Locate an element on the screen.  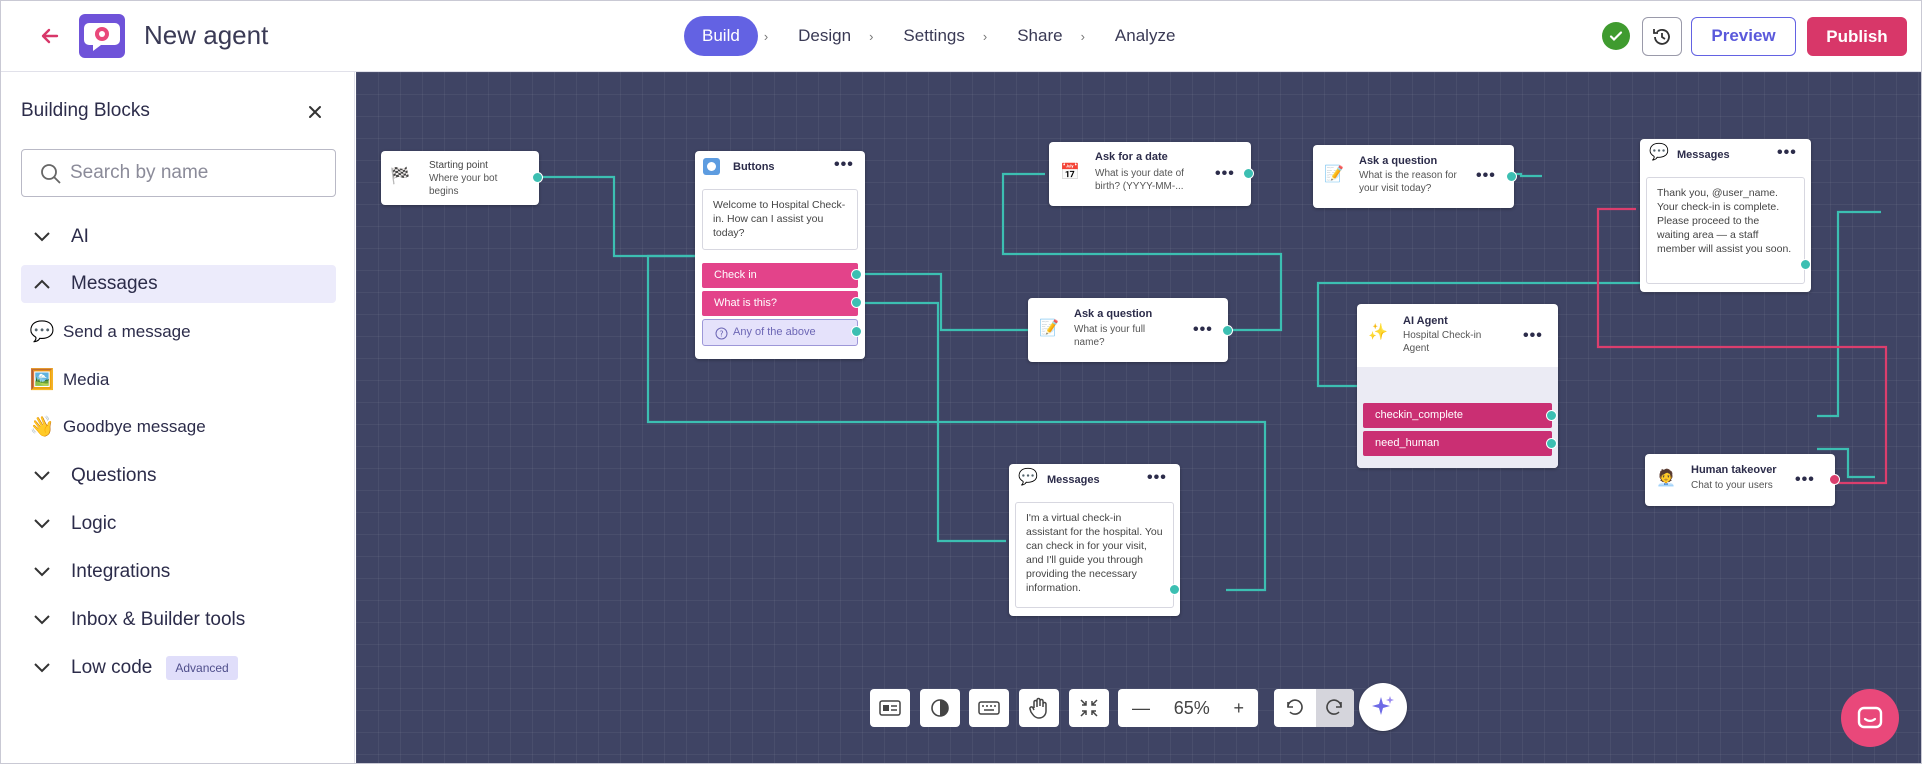
support-agent-icon: 🧑‍💼 is located at coordinates (1666, 478).